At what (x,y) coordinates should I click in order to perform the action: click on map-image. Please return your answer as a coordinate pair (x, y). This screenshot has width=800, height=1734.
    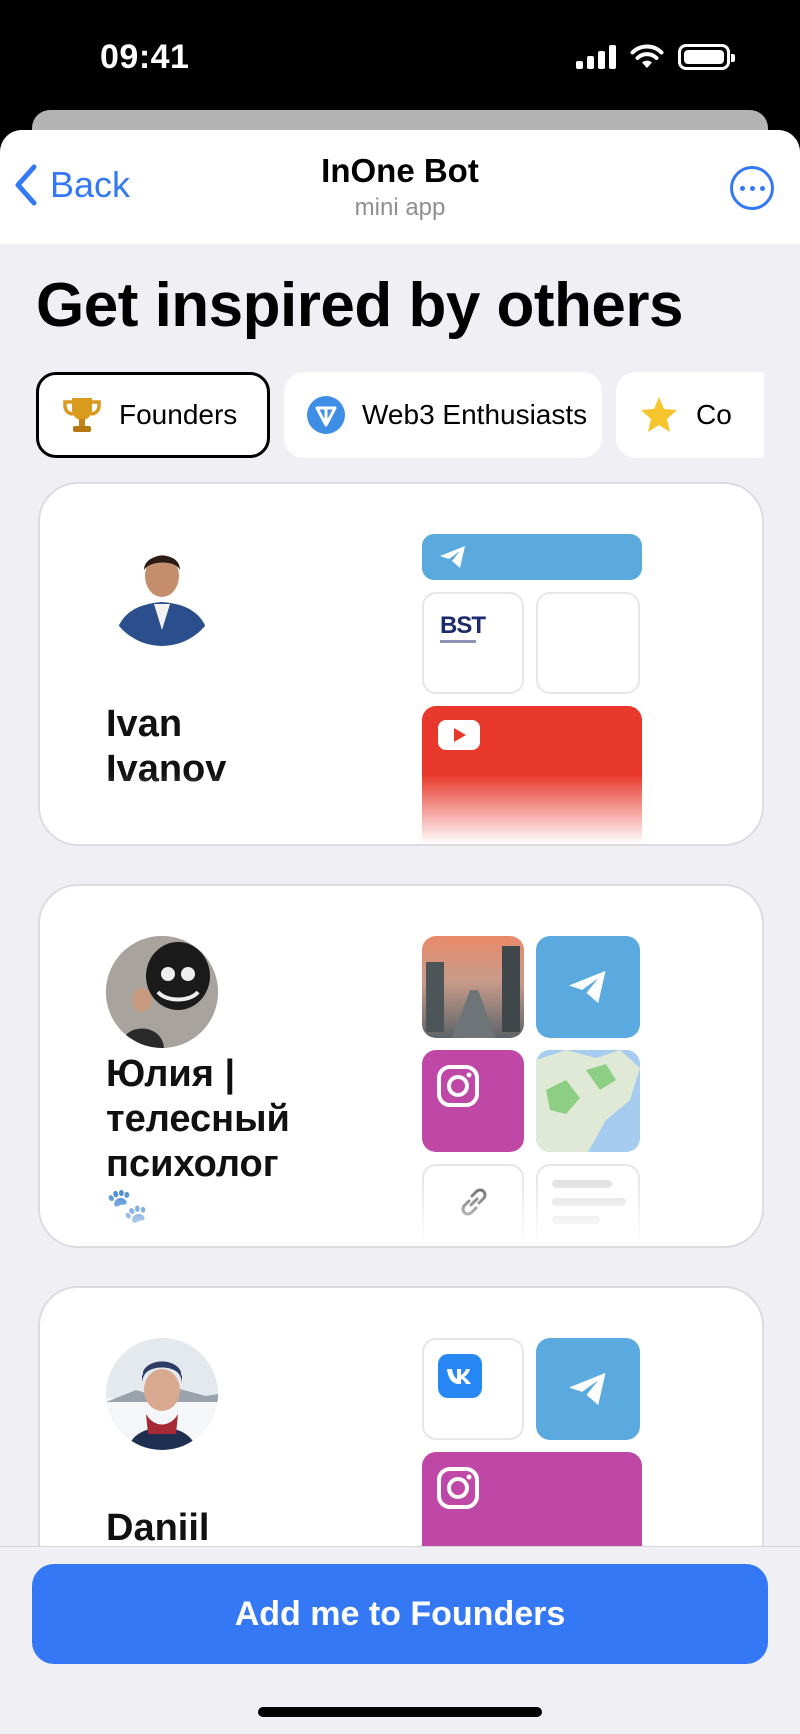
    Looking at the image, I should click on (588, 1101).